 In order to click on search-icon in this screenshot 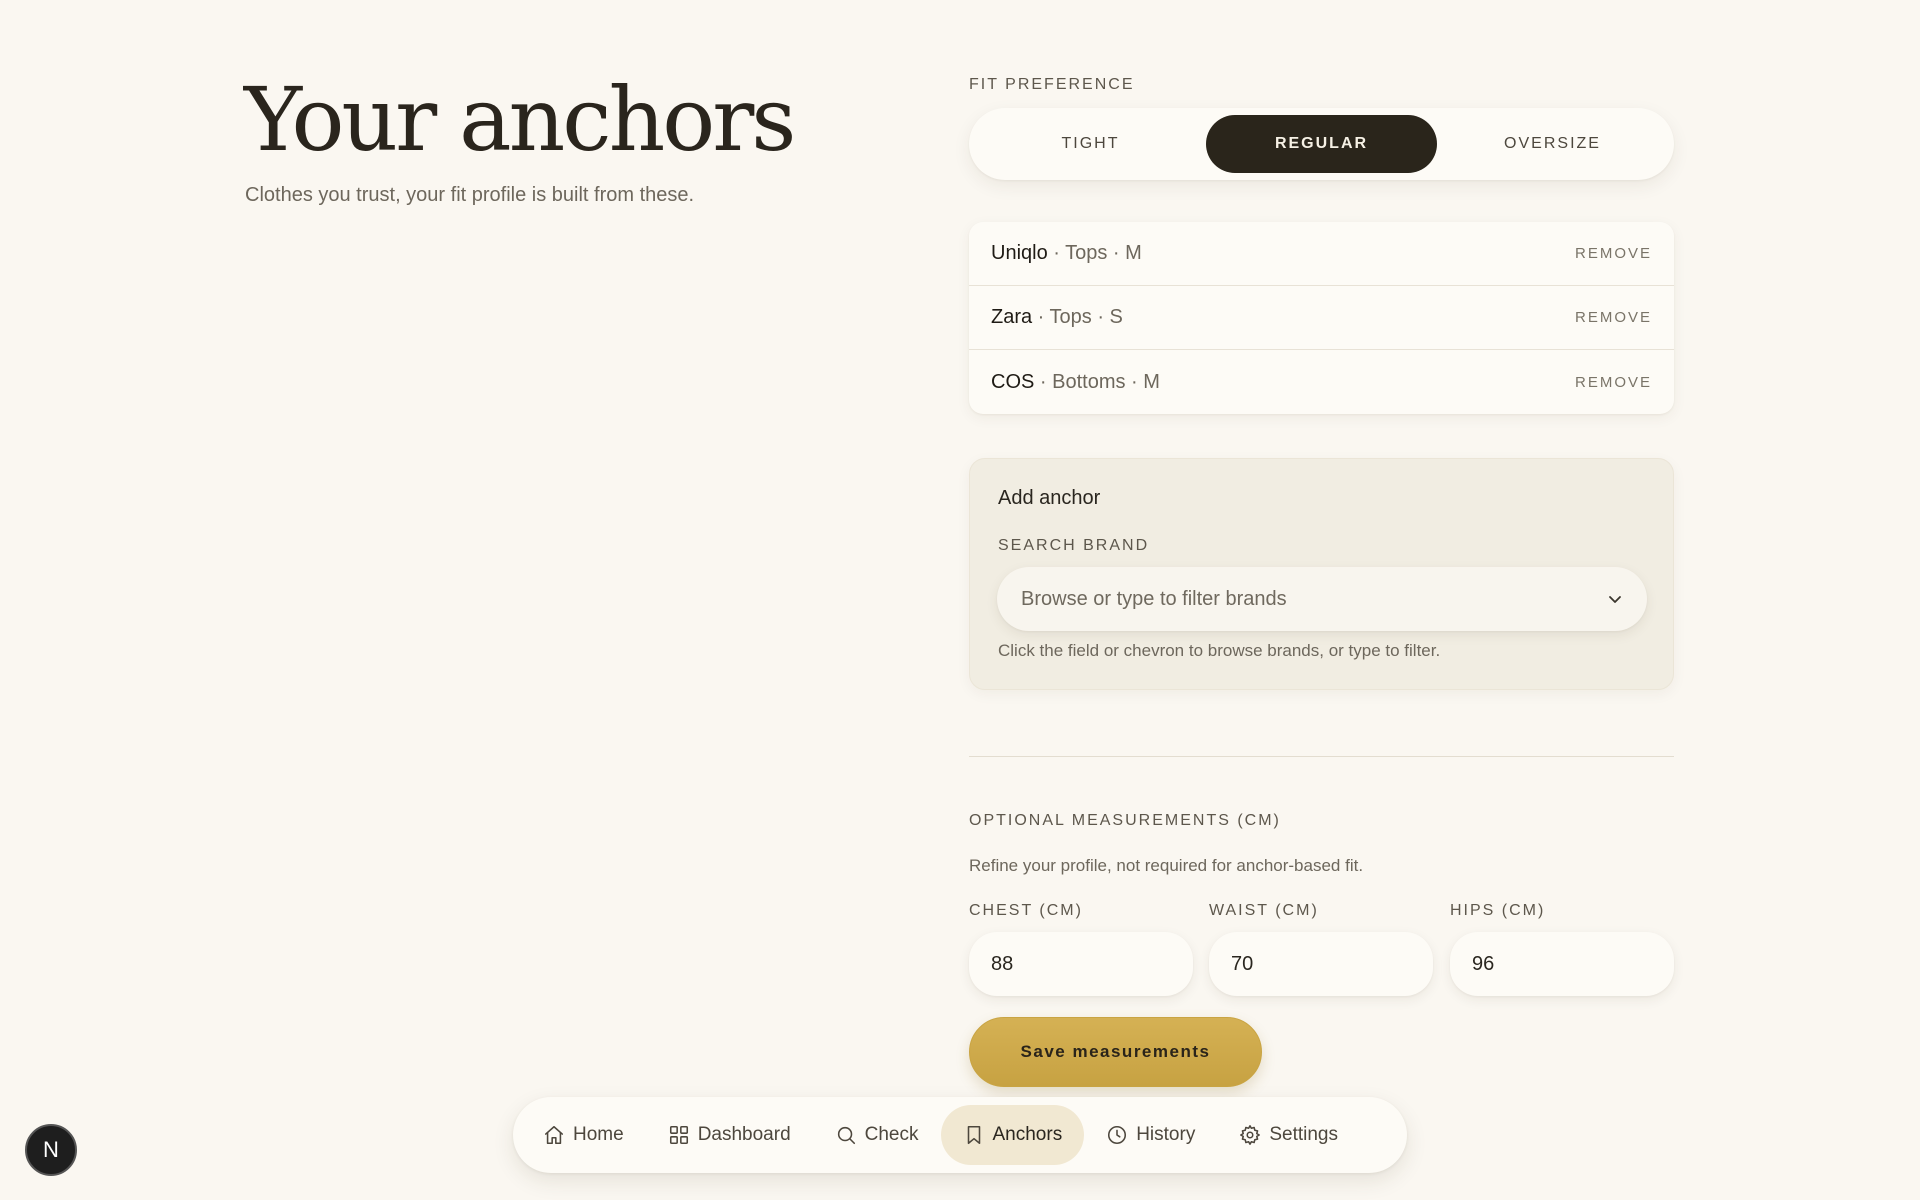, I will do `click(846, 1135)`.